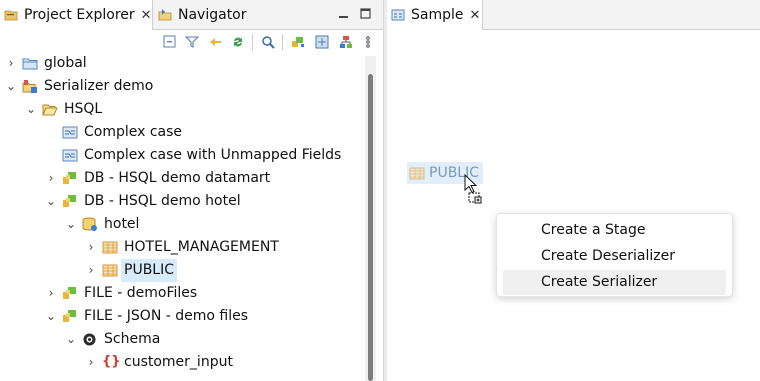  I want to click on filter-icon, so click(192, 42).